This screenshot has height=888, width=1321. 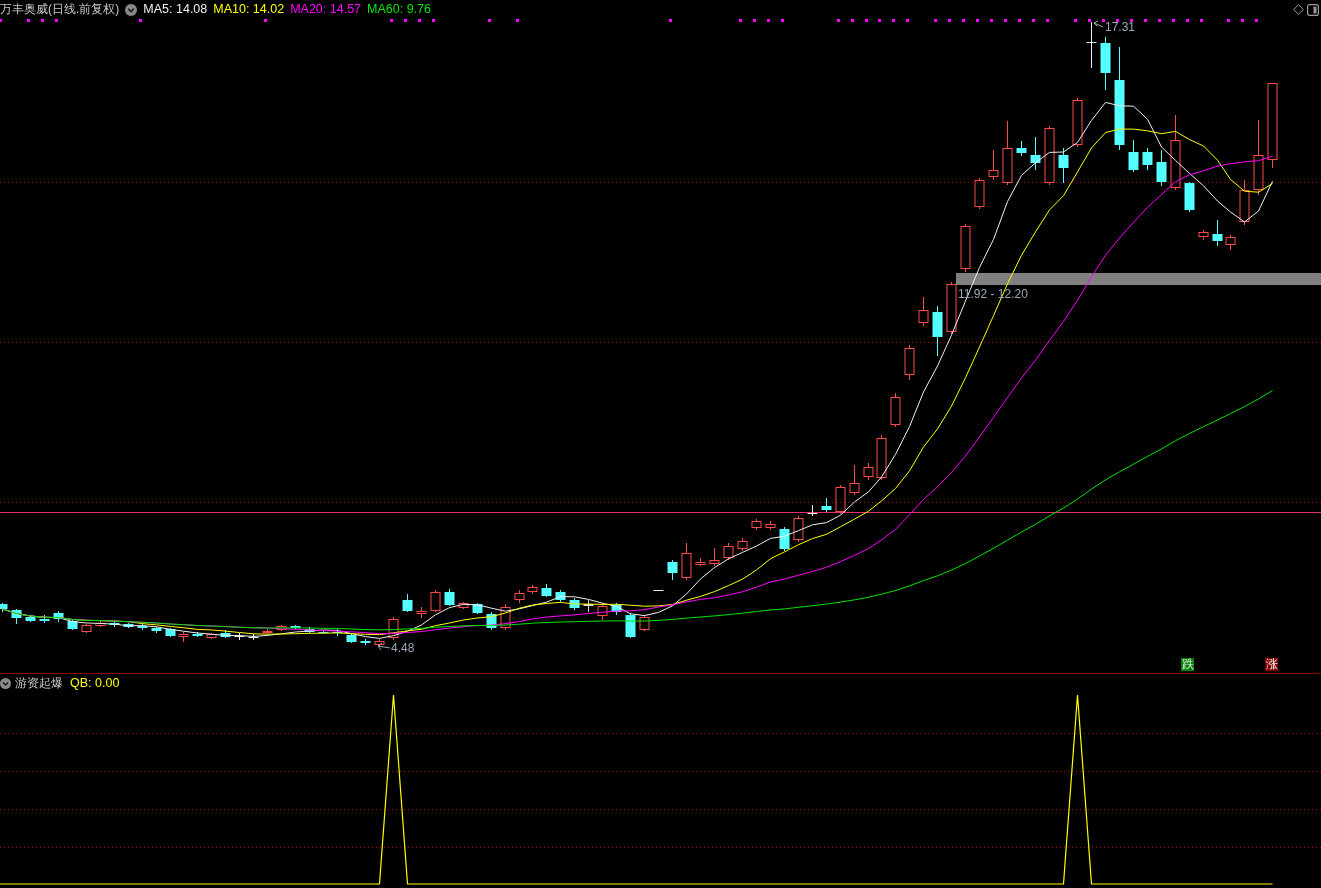 I want to click on low-price-label: 4.48, so click(x=403, y=648).